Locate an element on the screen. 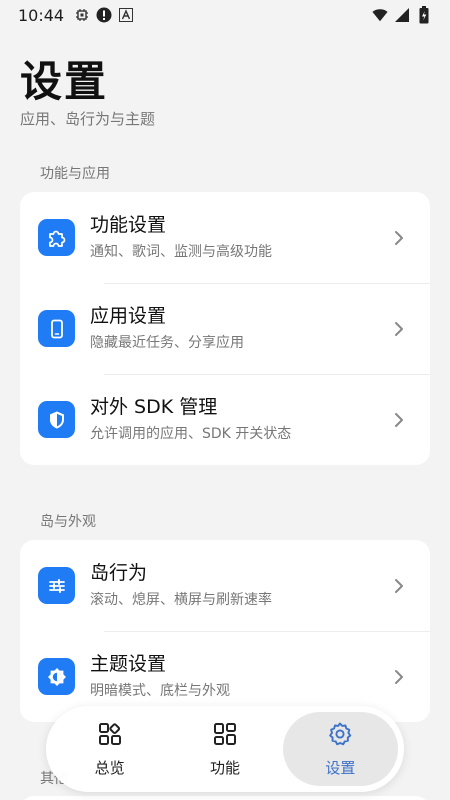 This screenshot has height=800, width=450. grid-function-icon is located at coordinates (225, 736).